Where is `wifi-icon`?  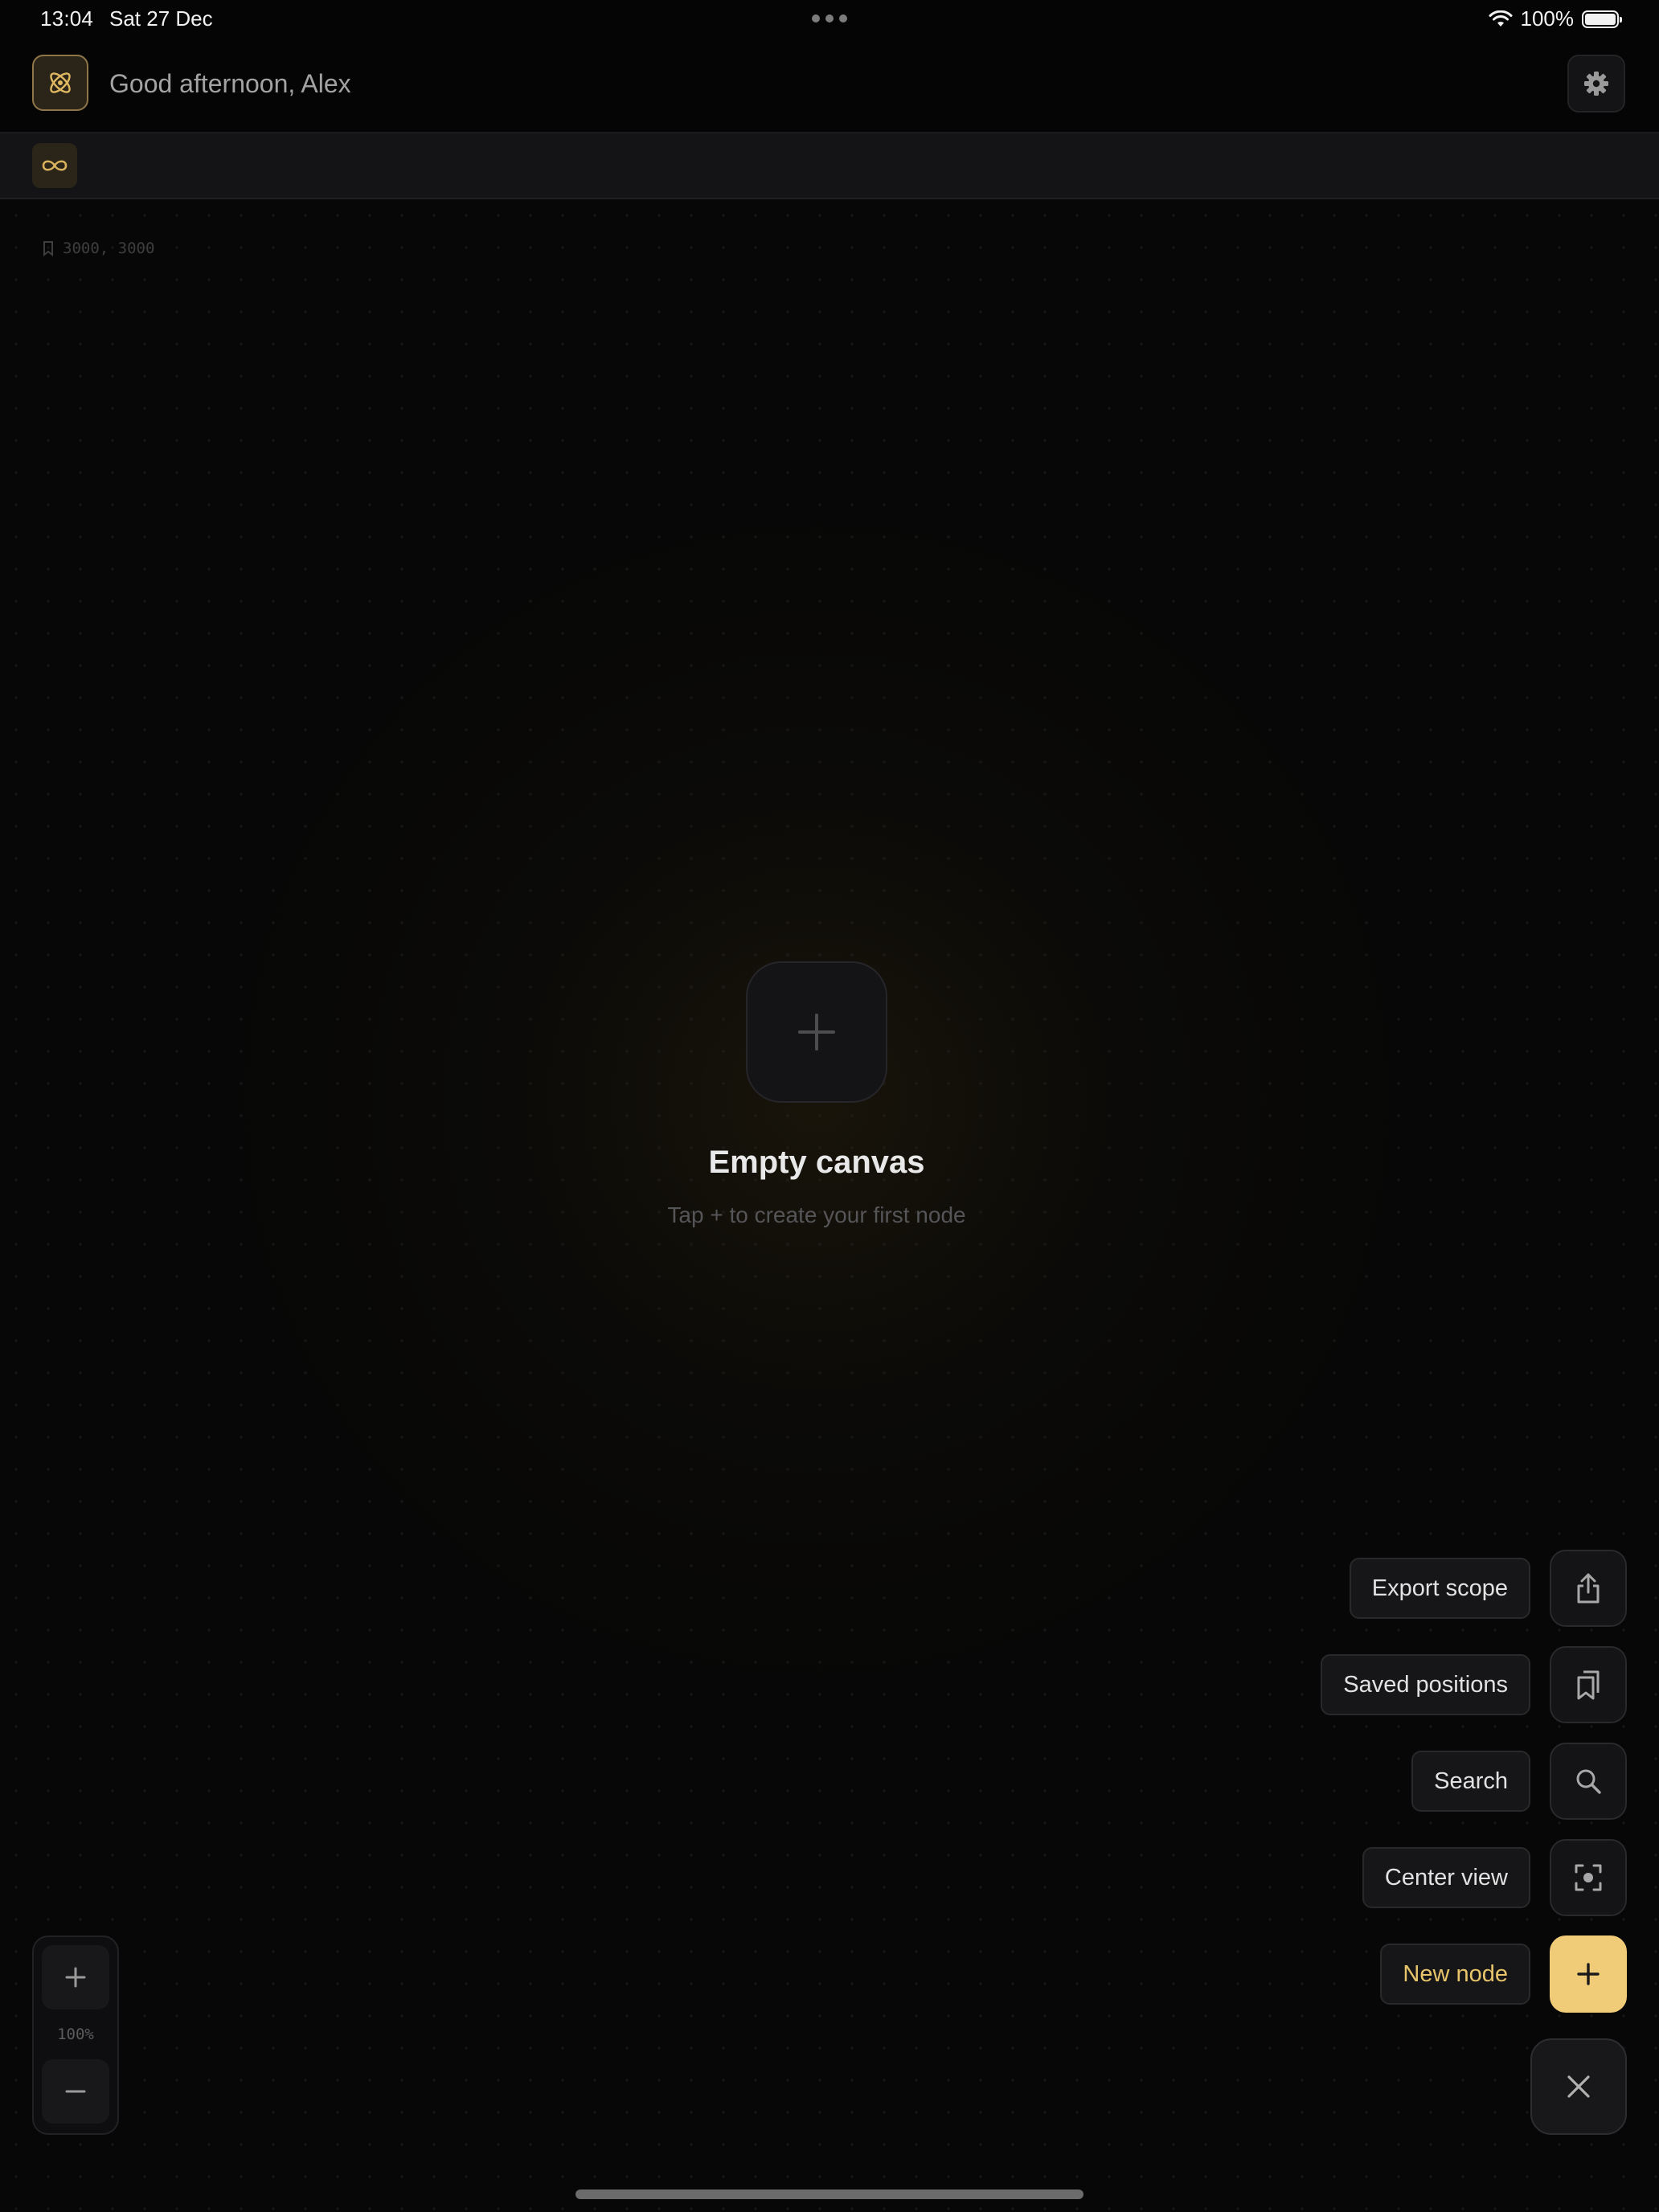
wifi-icon is located at coordinates (1500, 18).